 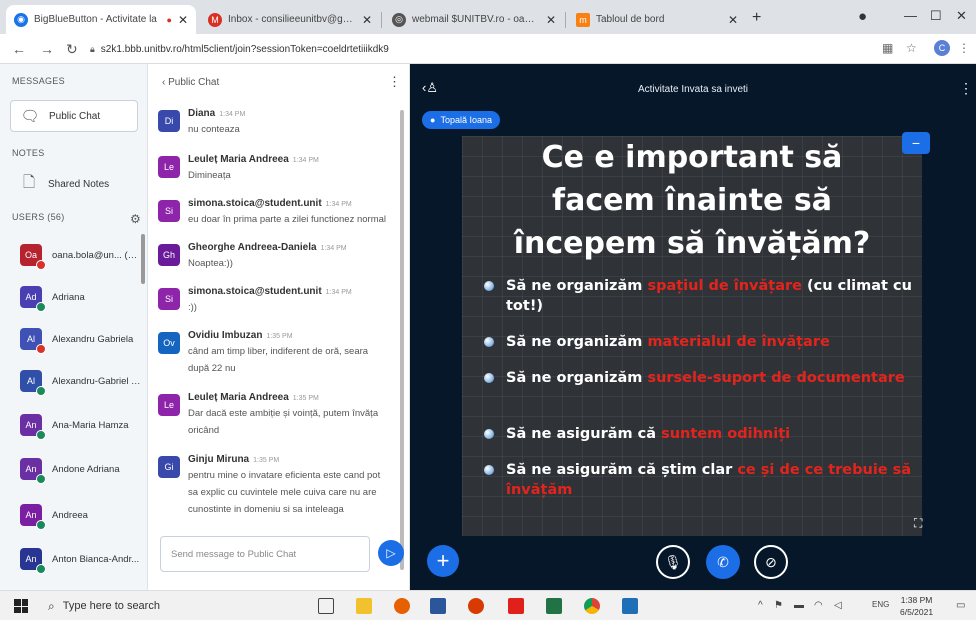 What do you see at coordinates (21, 606) in the screenshot?
I see `windows-start-icon` at bounding box center [21, 606].